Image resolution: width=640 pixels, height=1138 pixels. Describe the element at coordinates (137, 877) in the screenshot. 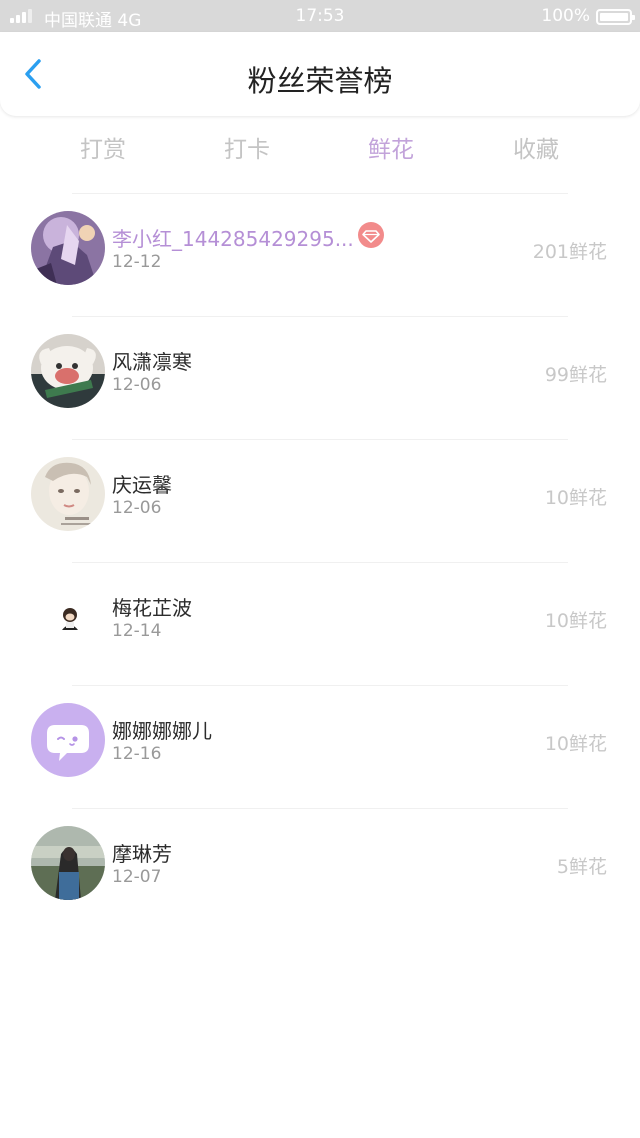

I see `fan-date: 12-07` at that location.